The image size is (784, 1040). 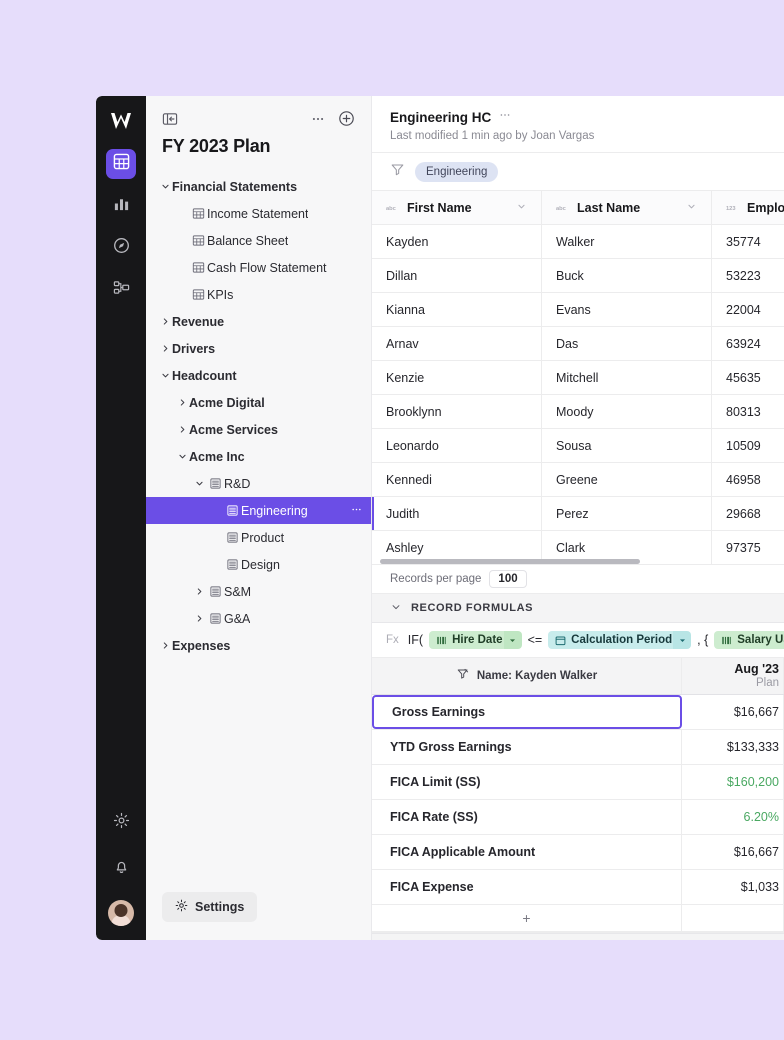 I want to click on cell-last-name: Perez, so click(x=627, y=514).